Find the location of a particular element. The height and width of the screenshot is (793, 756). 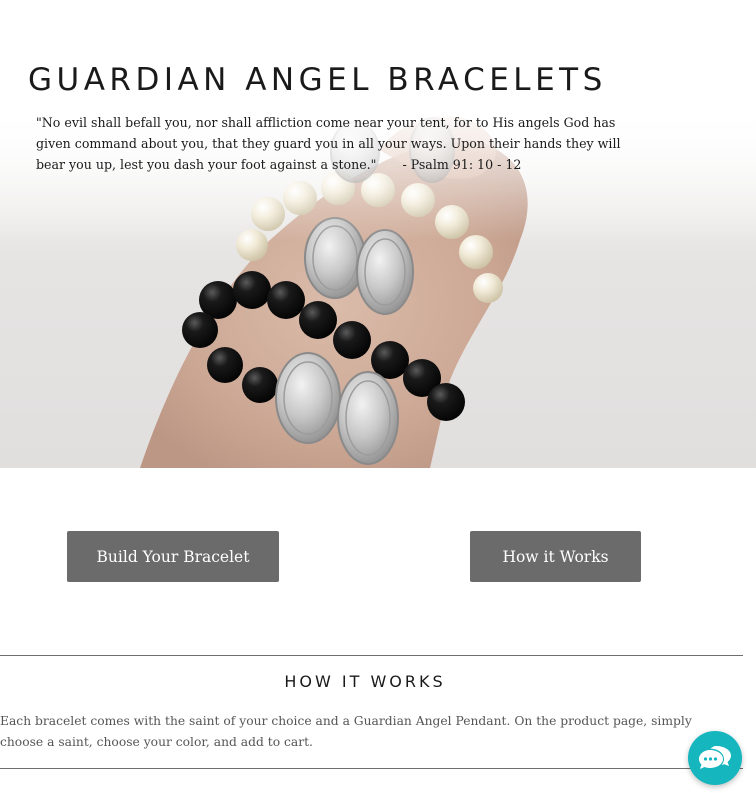

chat-bubbles-icon is located at coordinates (715, 757).